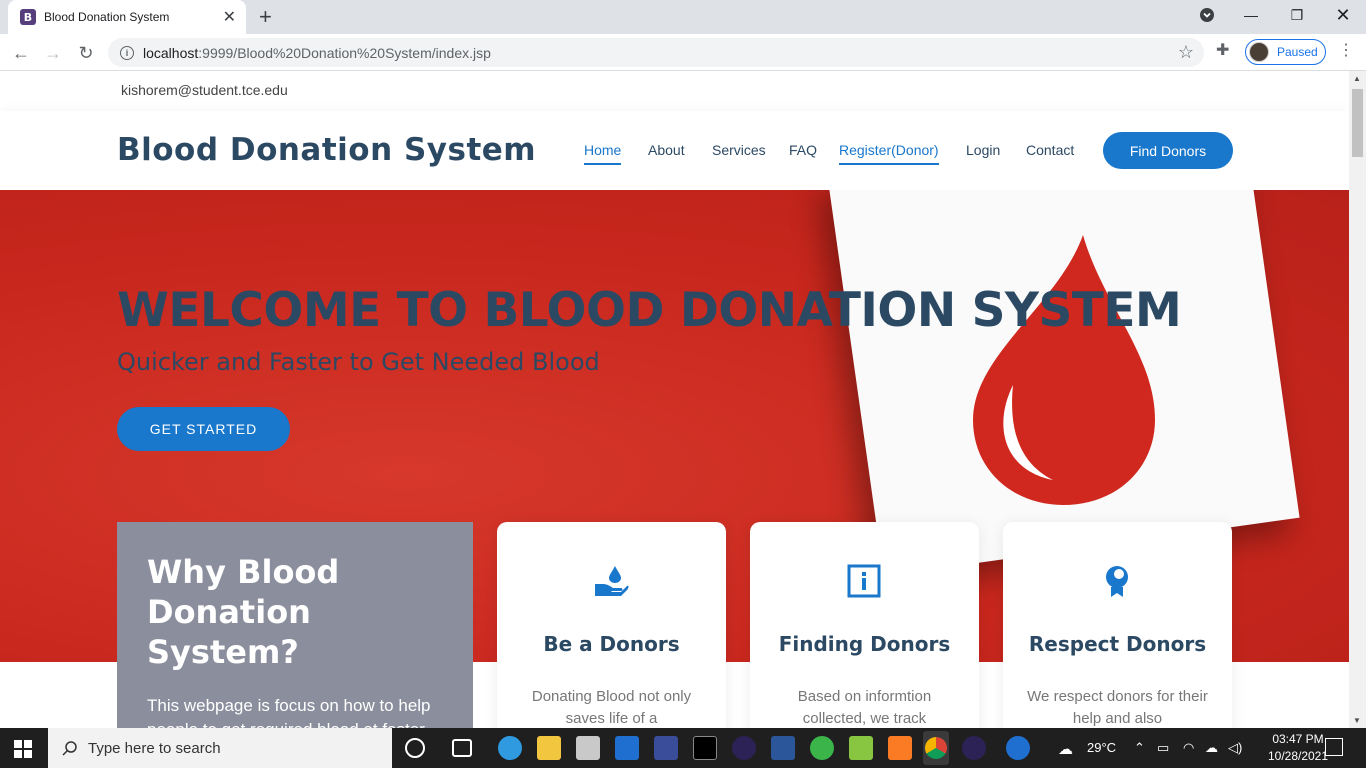  I want to click on word-icon, so click(783, 748).